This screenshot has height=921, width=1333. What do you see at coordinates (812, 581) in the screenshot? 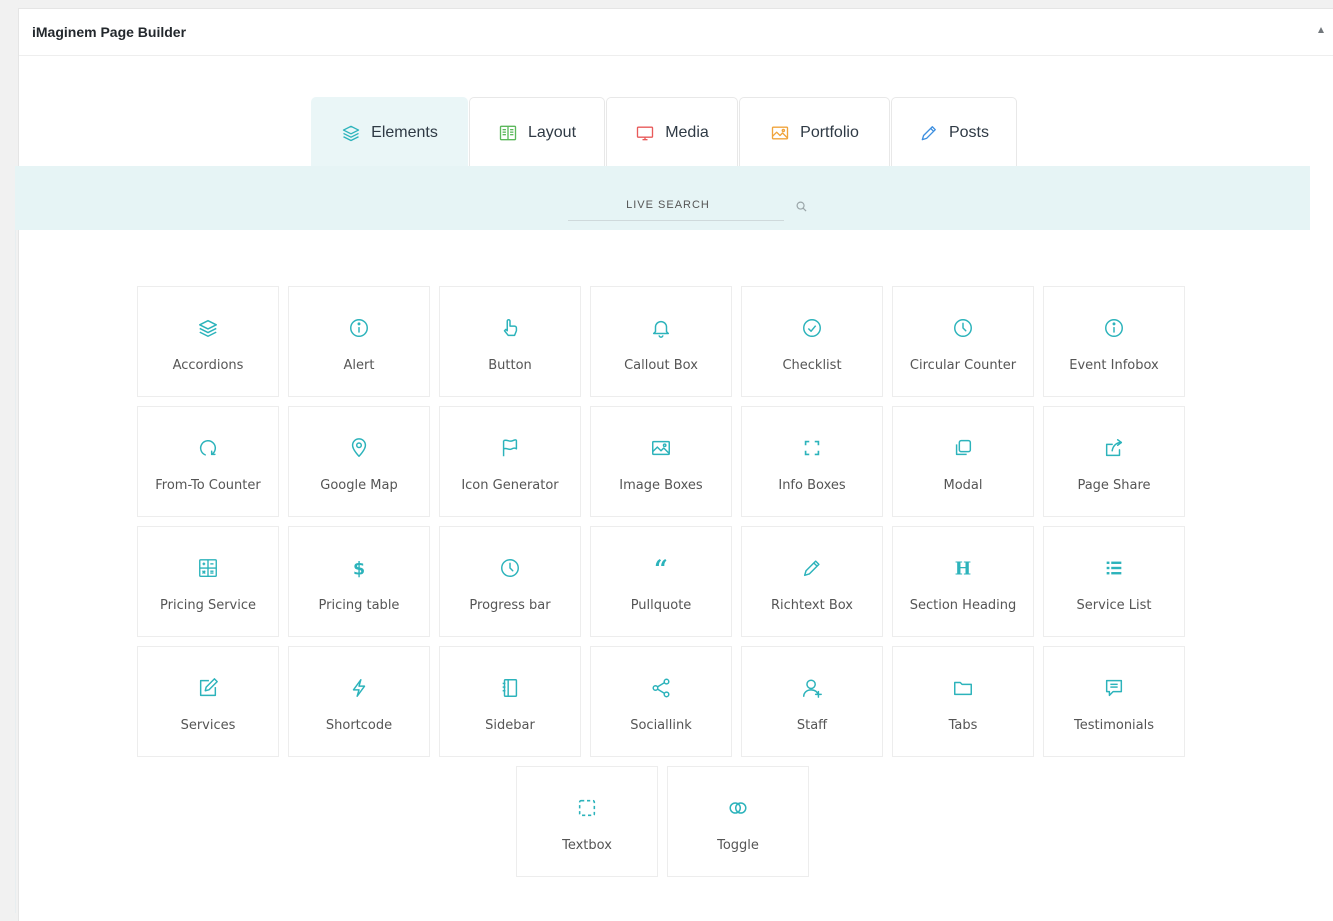
I see `element-richtext-box: Richtext Box` at bounding box center [812, 581].